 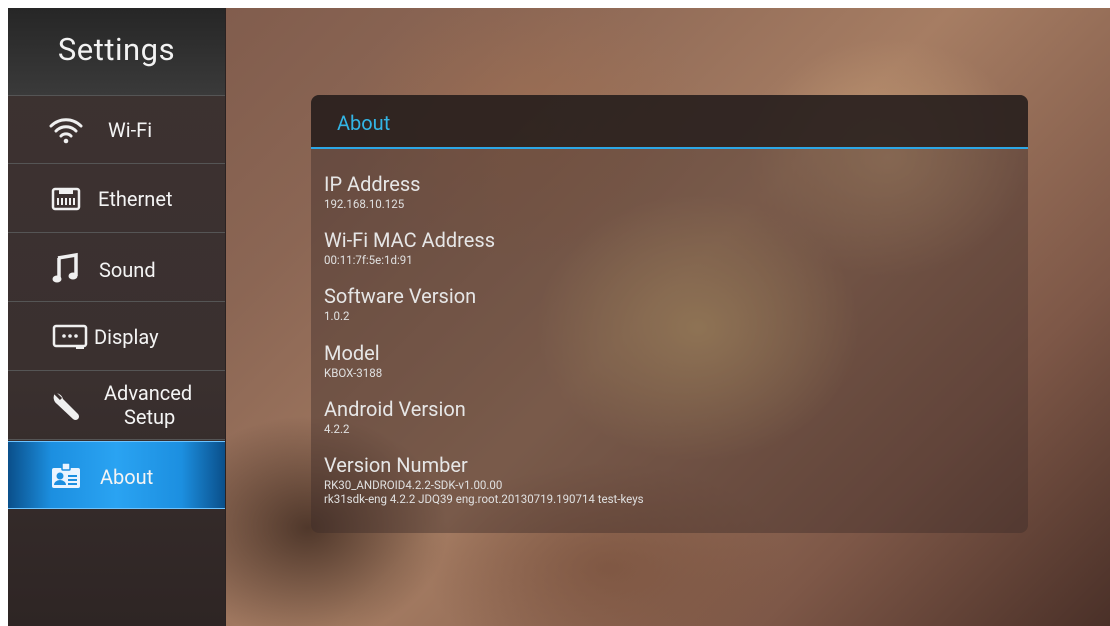 What do you see at coordinates (353, 373) in the screenshot?
I see `row-value: KBOX-3188` at bounding box center [353, 373].